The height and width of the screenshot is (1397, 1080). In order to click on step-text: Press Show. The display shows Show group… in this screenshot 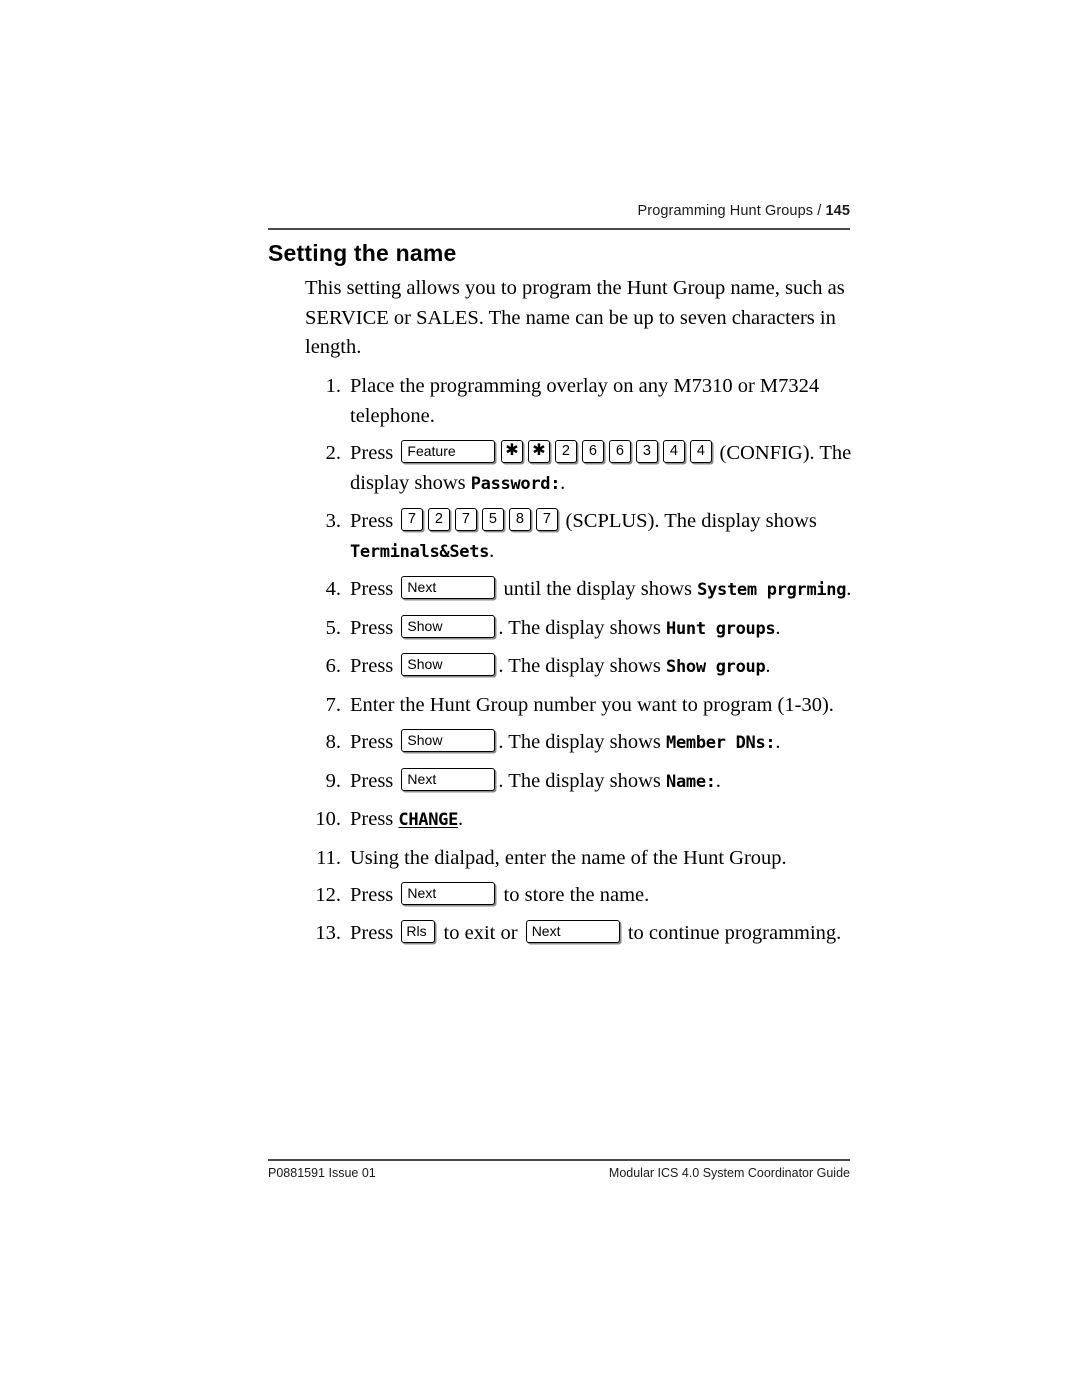, I will do `click(560, 665)`.